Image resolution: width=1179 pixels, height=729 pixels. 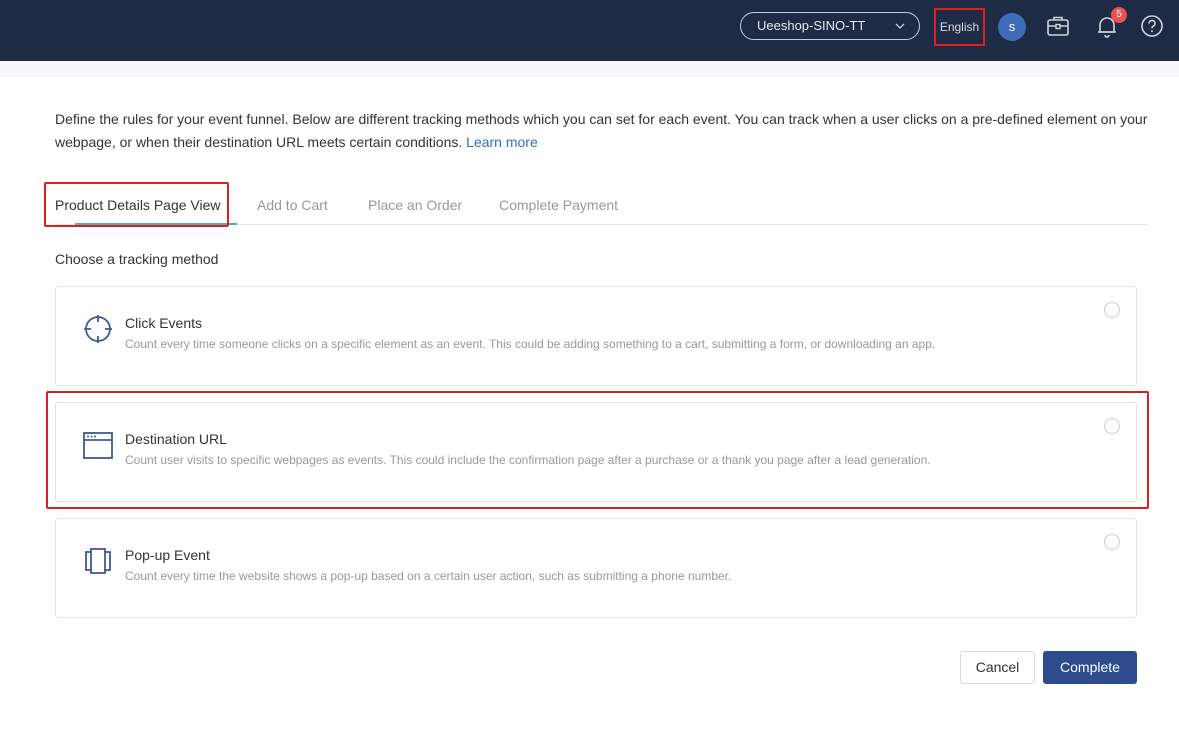 I want to click on notification-badge: 5, so click(x=1119, y=15).